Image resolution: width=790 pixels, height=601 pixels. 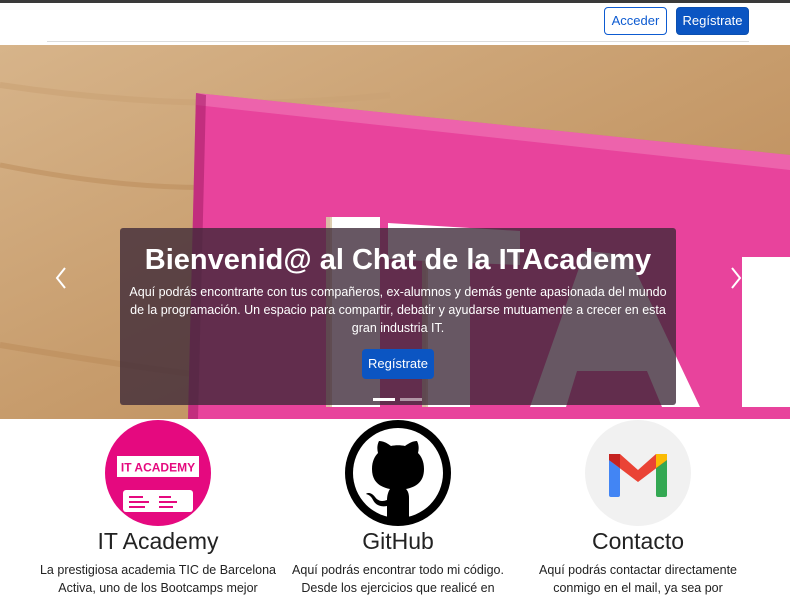 What do you see at coordinates (736, 278) in the screenshot?
I see `carousel-next-icon` at bounding box center [736, 278].